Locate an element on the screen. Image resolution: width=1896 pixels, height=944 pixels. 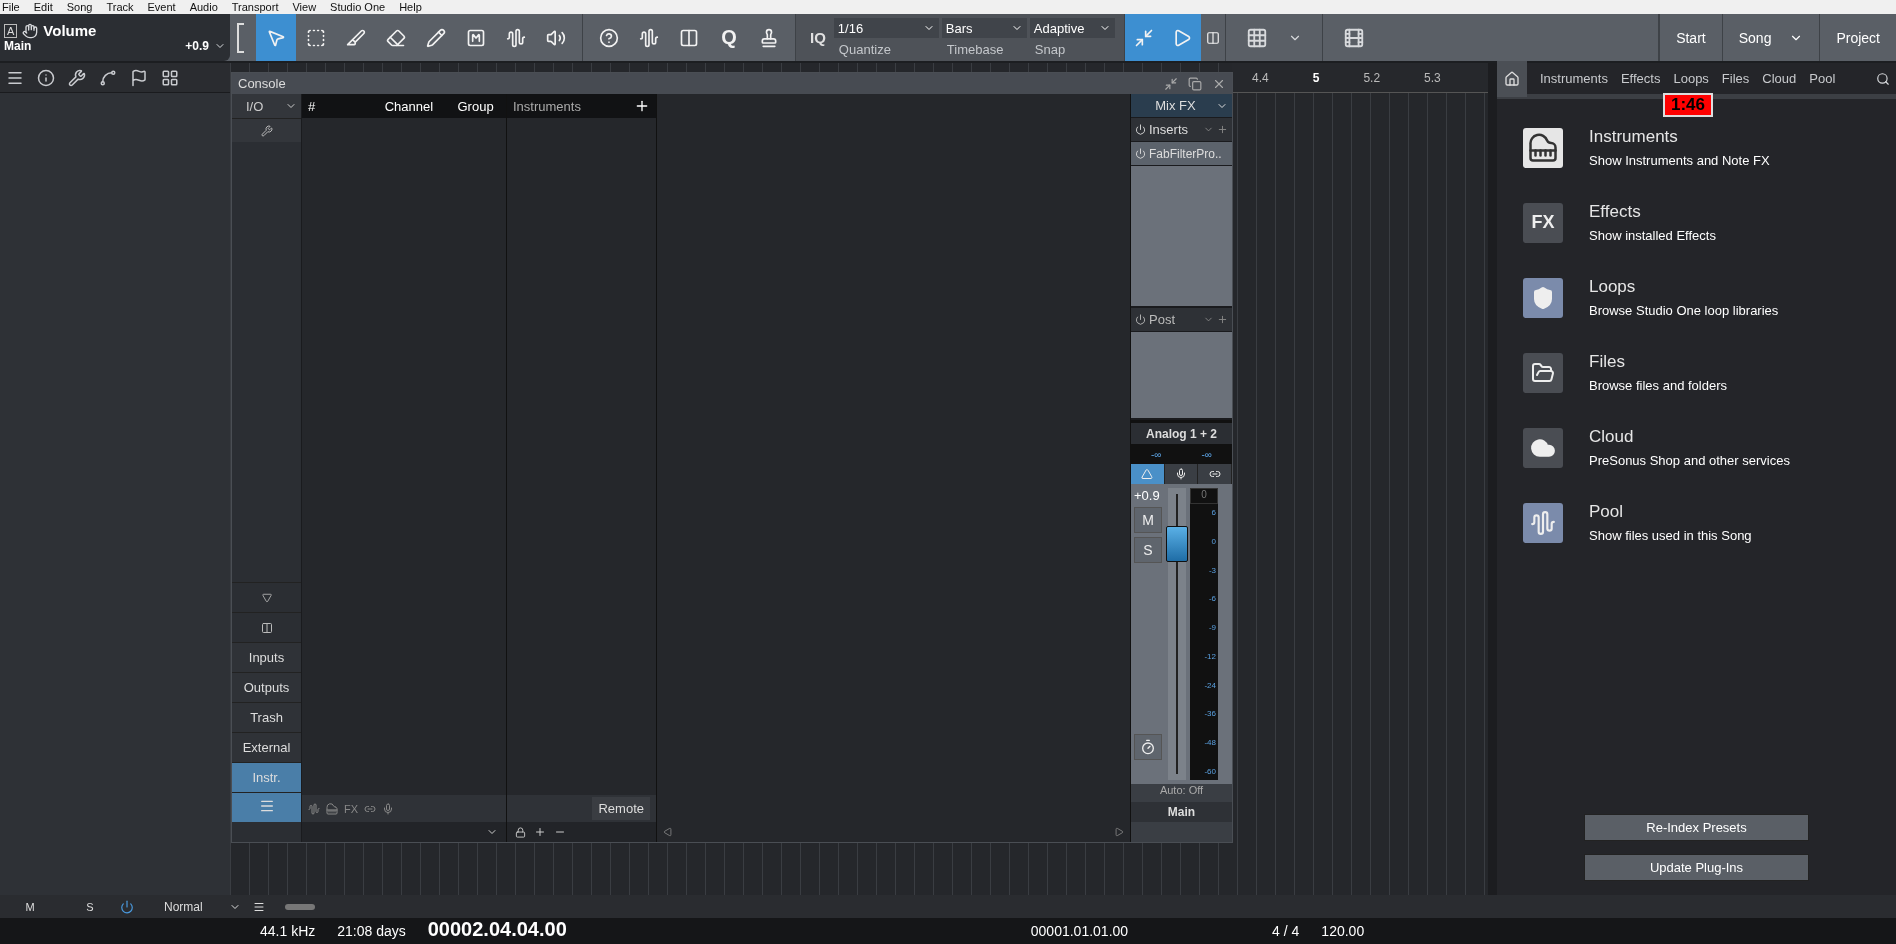
help-icon is located at coordinates (609, 37).